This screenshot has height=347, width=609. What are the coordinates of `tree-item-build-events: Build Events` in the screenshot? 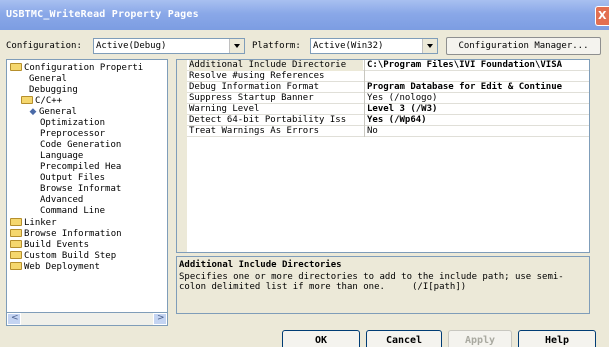 It's located at (49, 245).